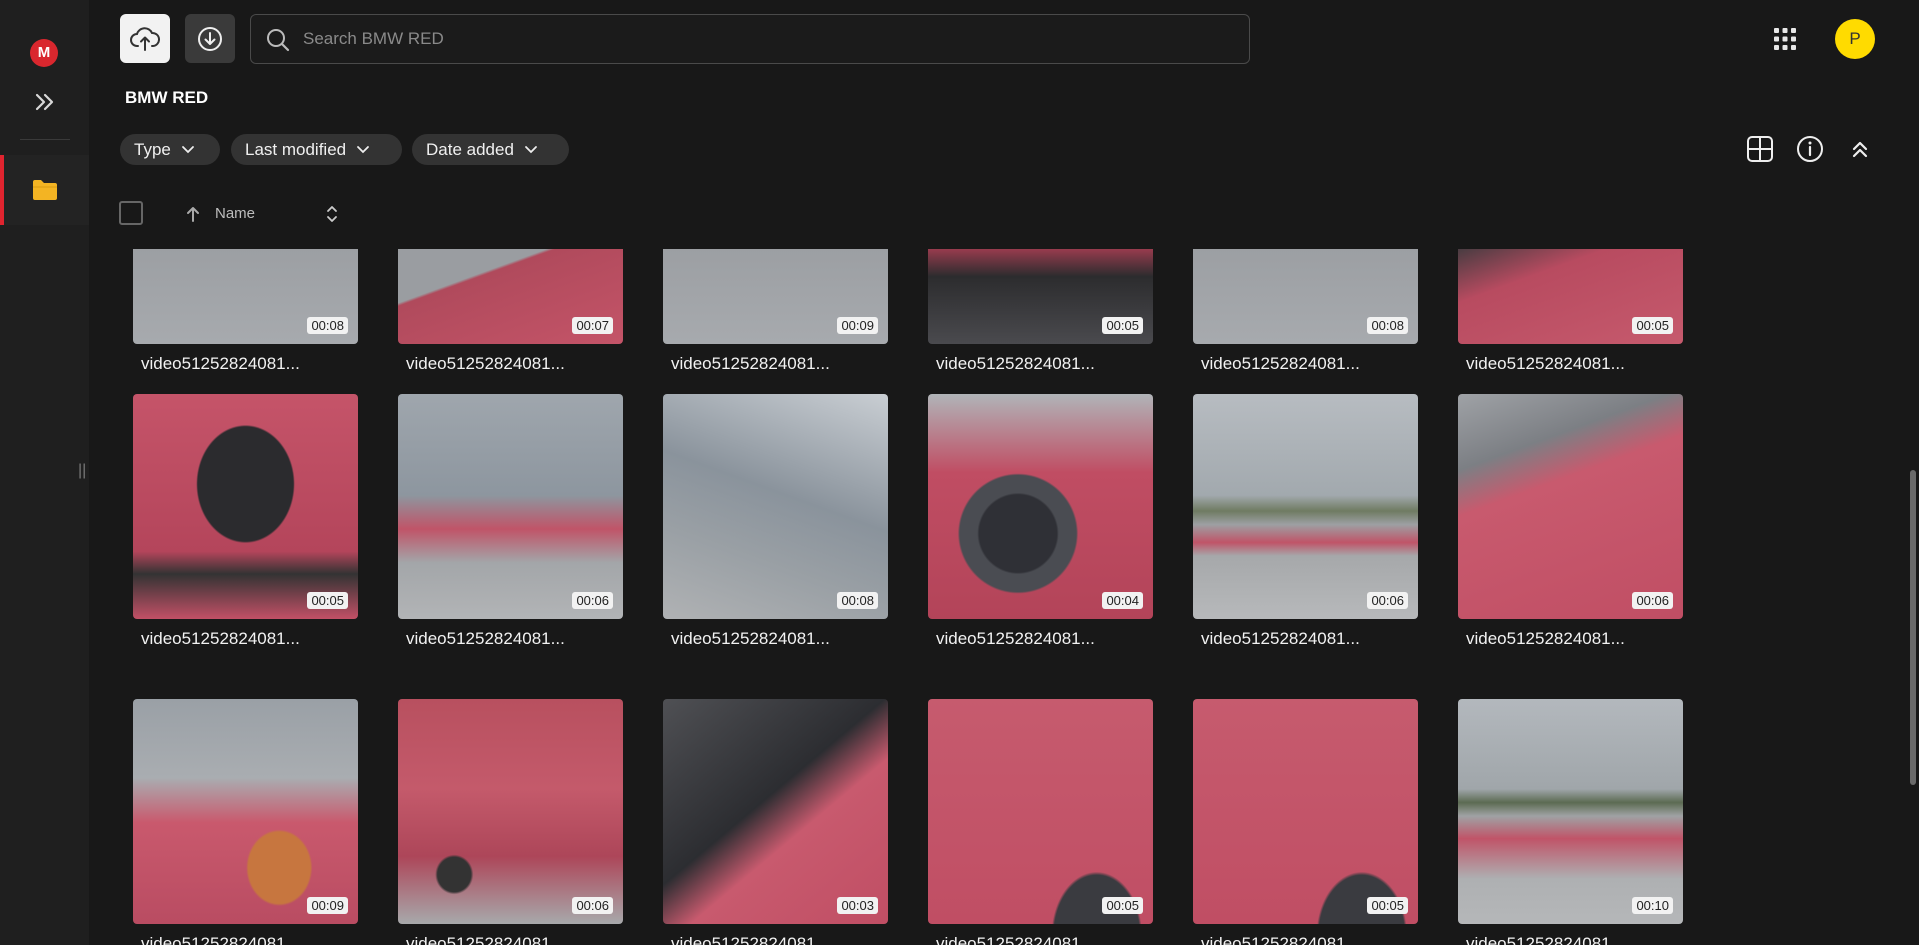 The image size is (1919, 945). What do you see at coordinates (1652, 905) in the screenshot?
I see `duration-badge: 00:10` at bounding box center [1652, 905].